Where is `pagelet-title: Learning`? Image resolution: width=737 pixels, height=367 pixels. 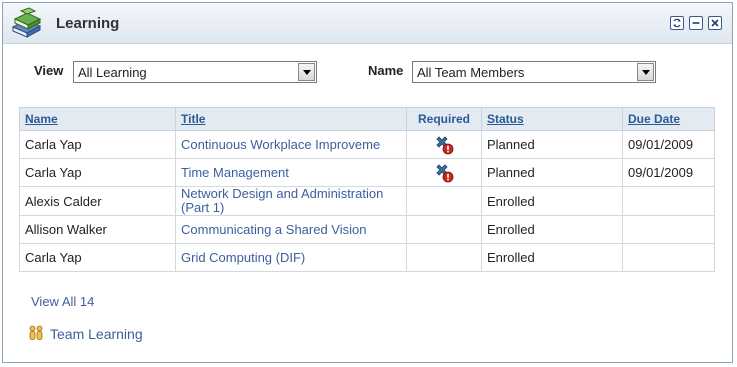 pagelet-title: Learning is located at coordinates (88, 23).